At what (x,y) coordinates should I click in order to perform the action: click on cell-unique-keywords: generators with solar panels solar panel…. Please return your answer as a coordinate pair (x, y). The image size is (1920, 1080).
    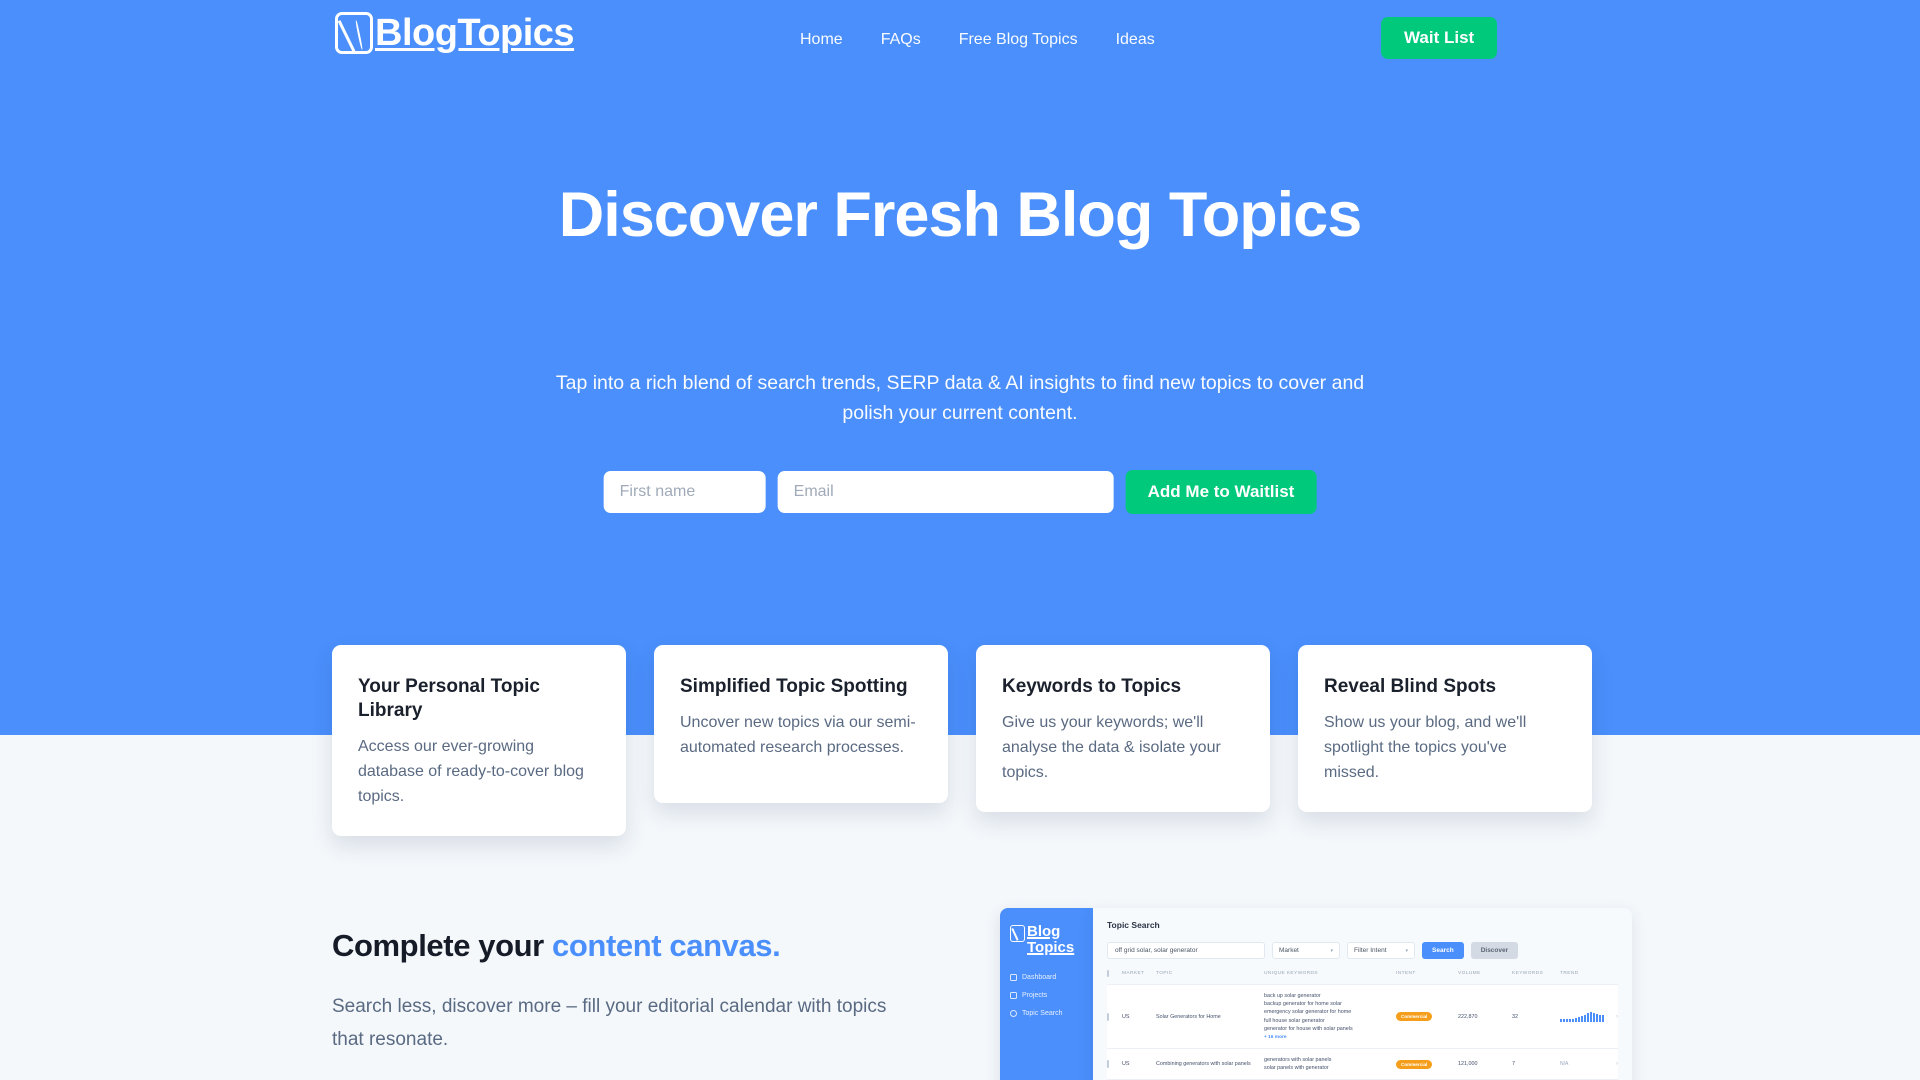
    Looking at the image, I should click on (1298, 1064).